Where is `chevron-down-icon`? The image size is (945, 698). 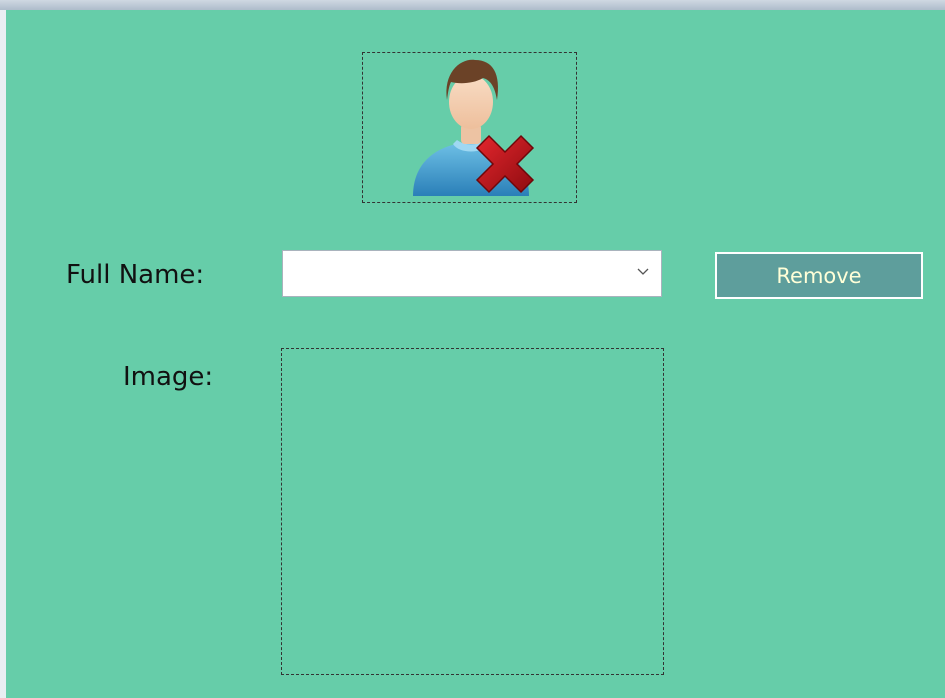 chevron-down-icon is located at coordinates (643, 271).